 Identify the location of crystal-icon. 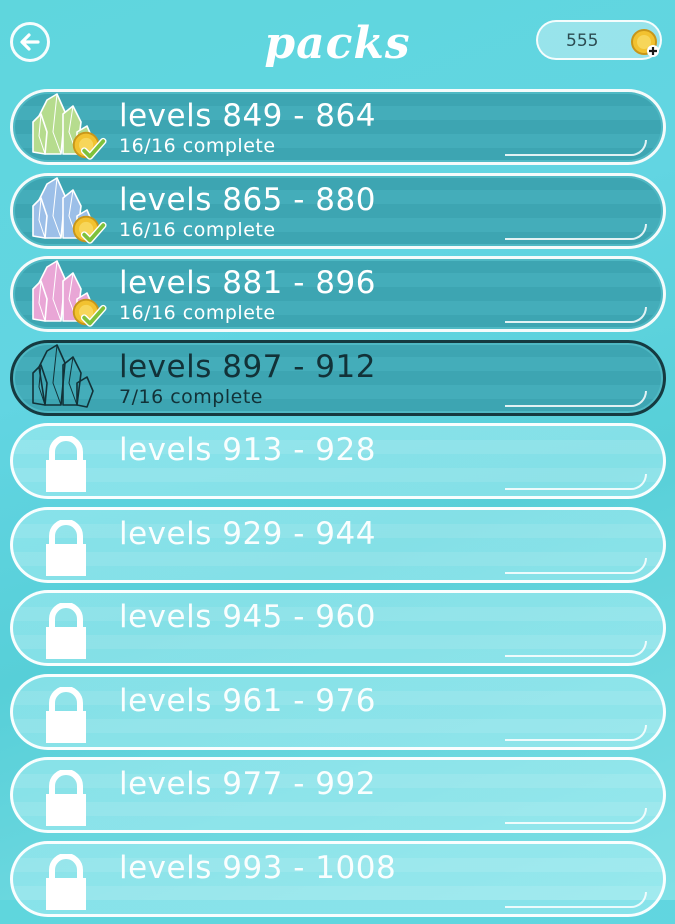
(63, 375).